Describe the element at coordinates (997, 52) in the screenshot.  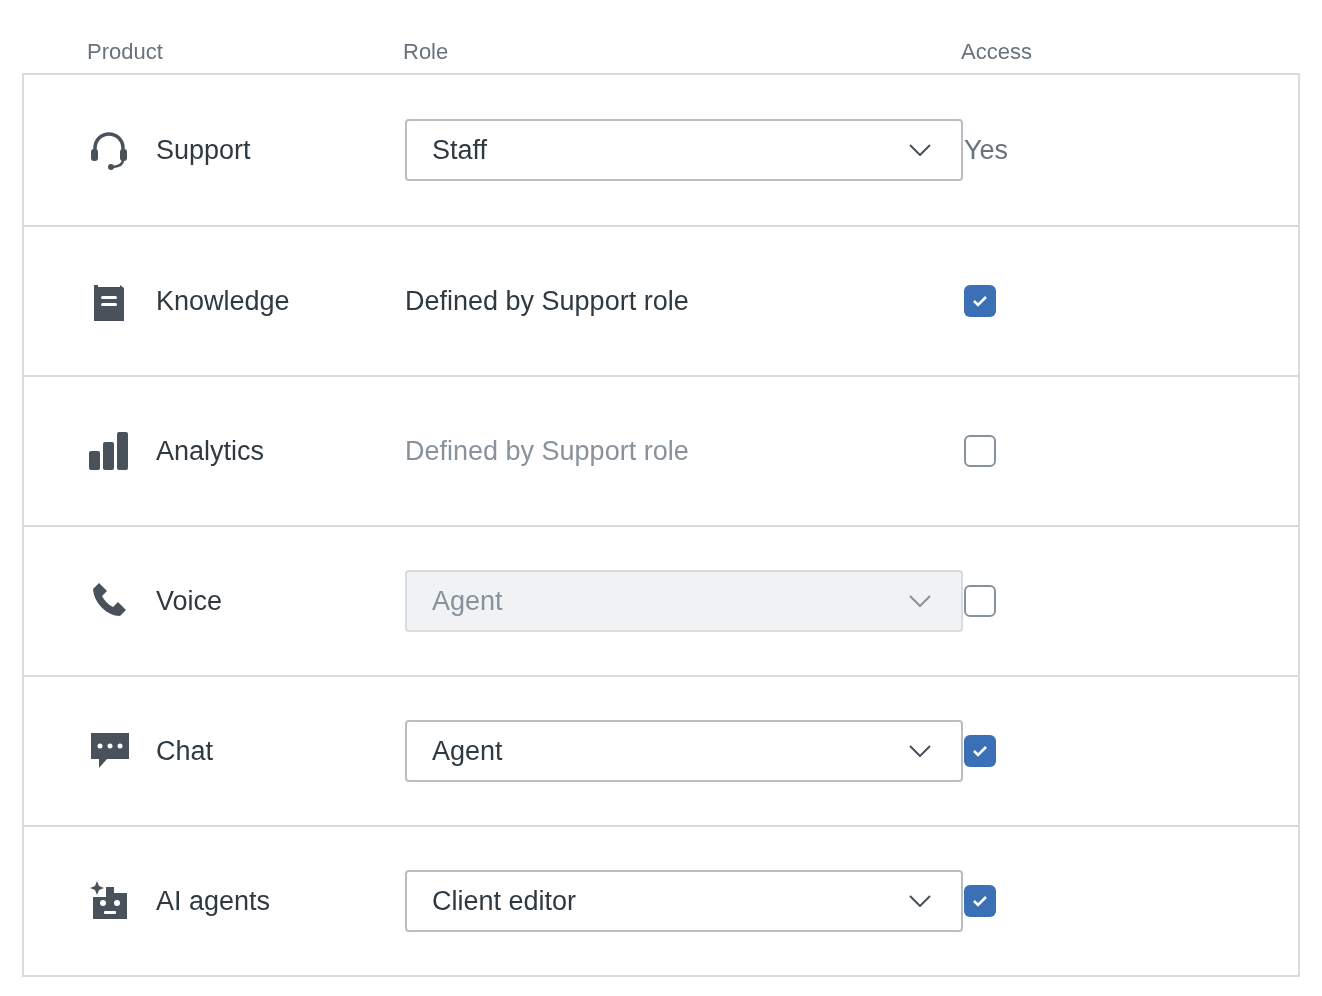
I see `column-header: Access` at that location.